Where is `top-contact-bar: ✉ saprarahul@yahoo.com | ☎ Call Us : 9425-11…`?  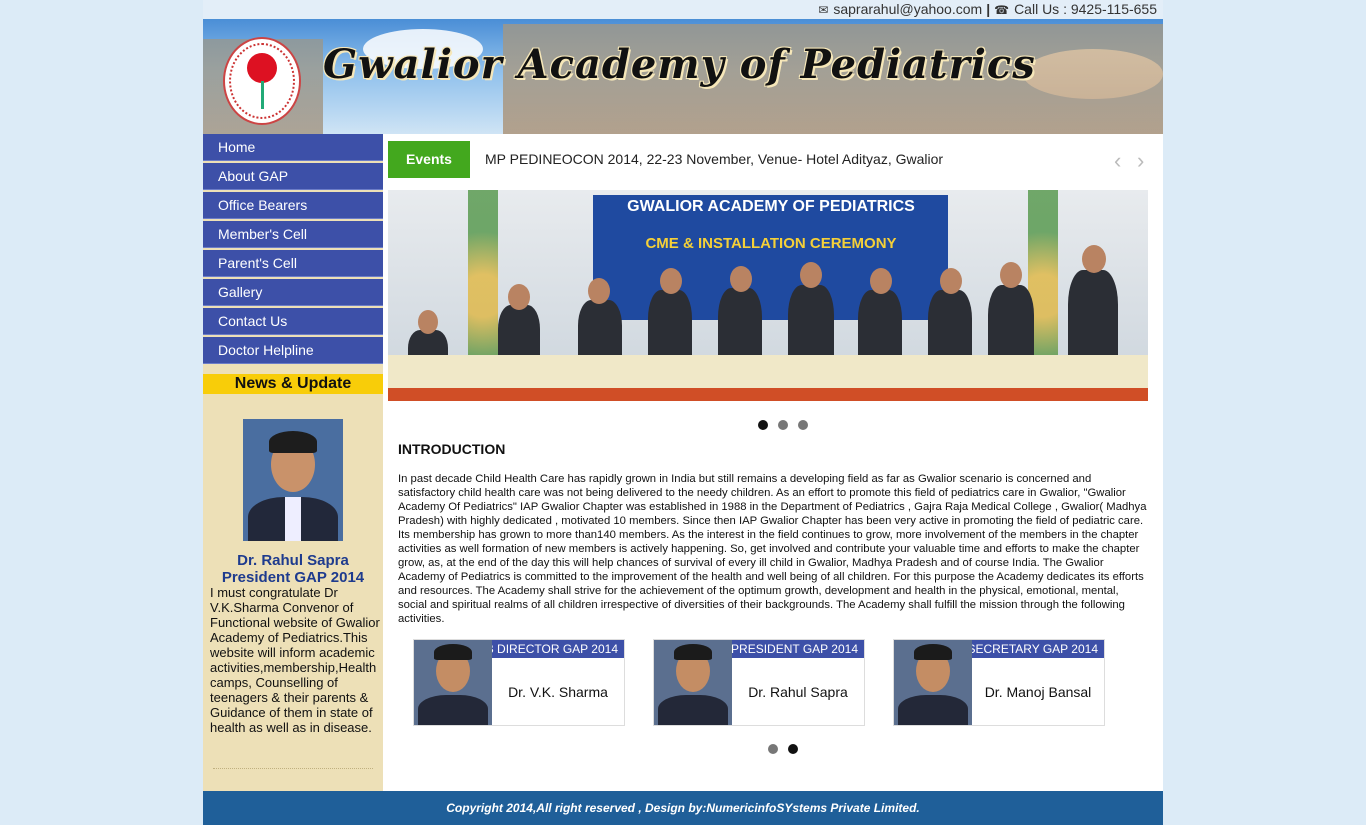
top-contact-bar: ✉ saprarahul@yahoo.com | ☎ Call Us : 9425-11… is located at coordinates (683, 9).